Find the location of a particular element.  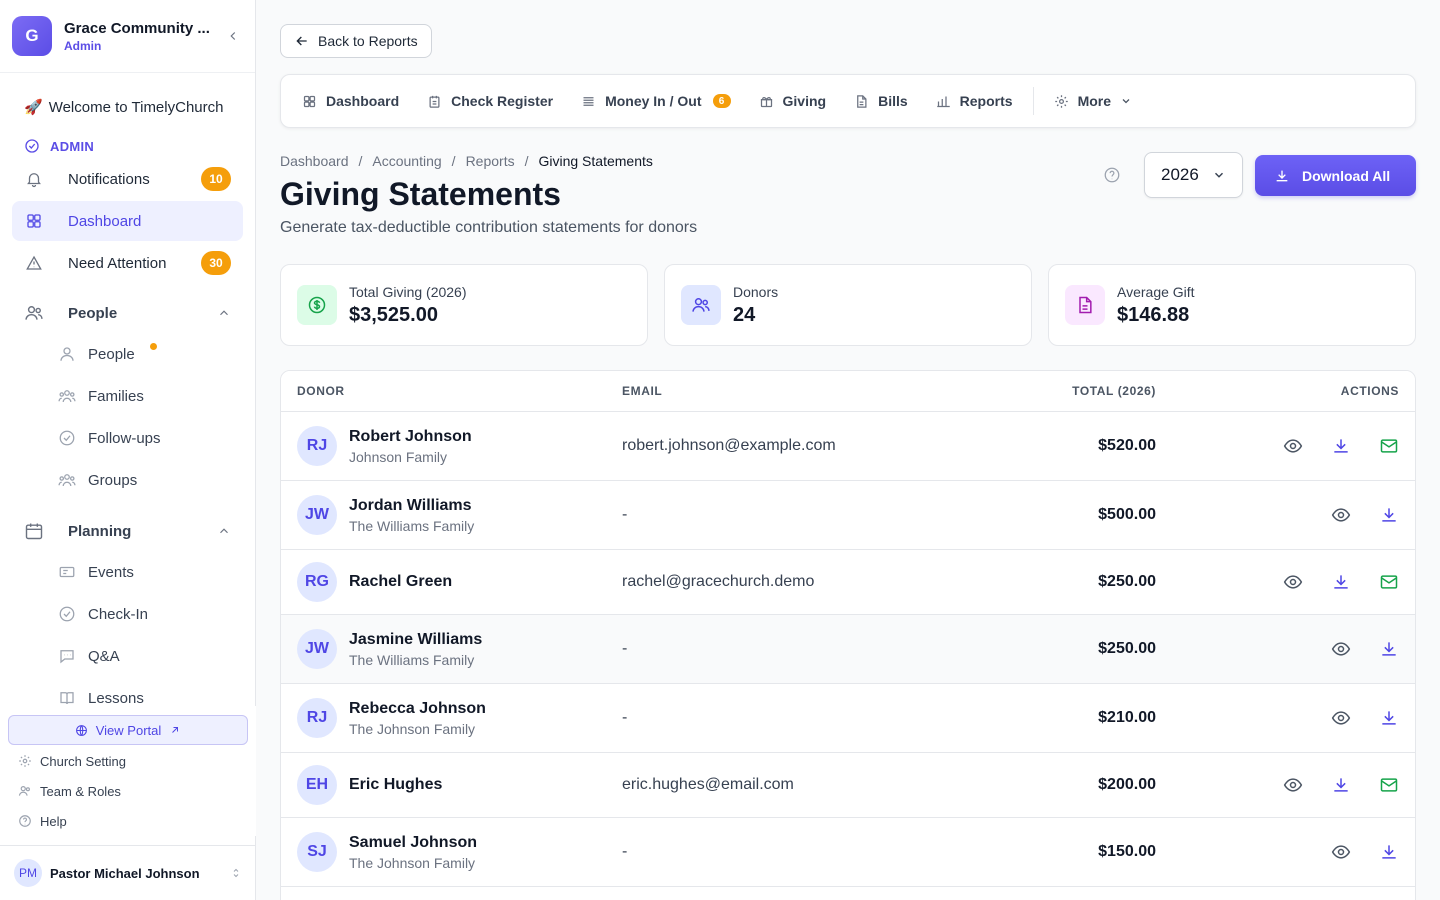

tab-money-in-out: Money In / Out 6 is located at coordinates (656, 101).